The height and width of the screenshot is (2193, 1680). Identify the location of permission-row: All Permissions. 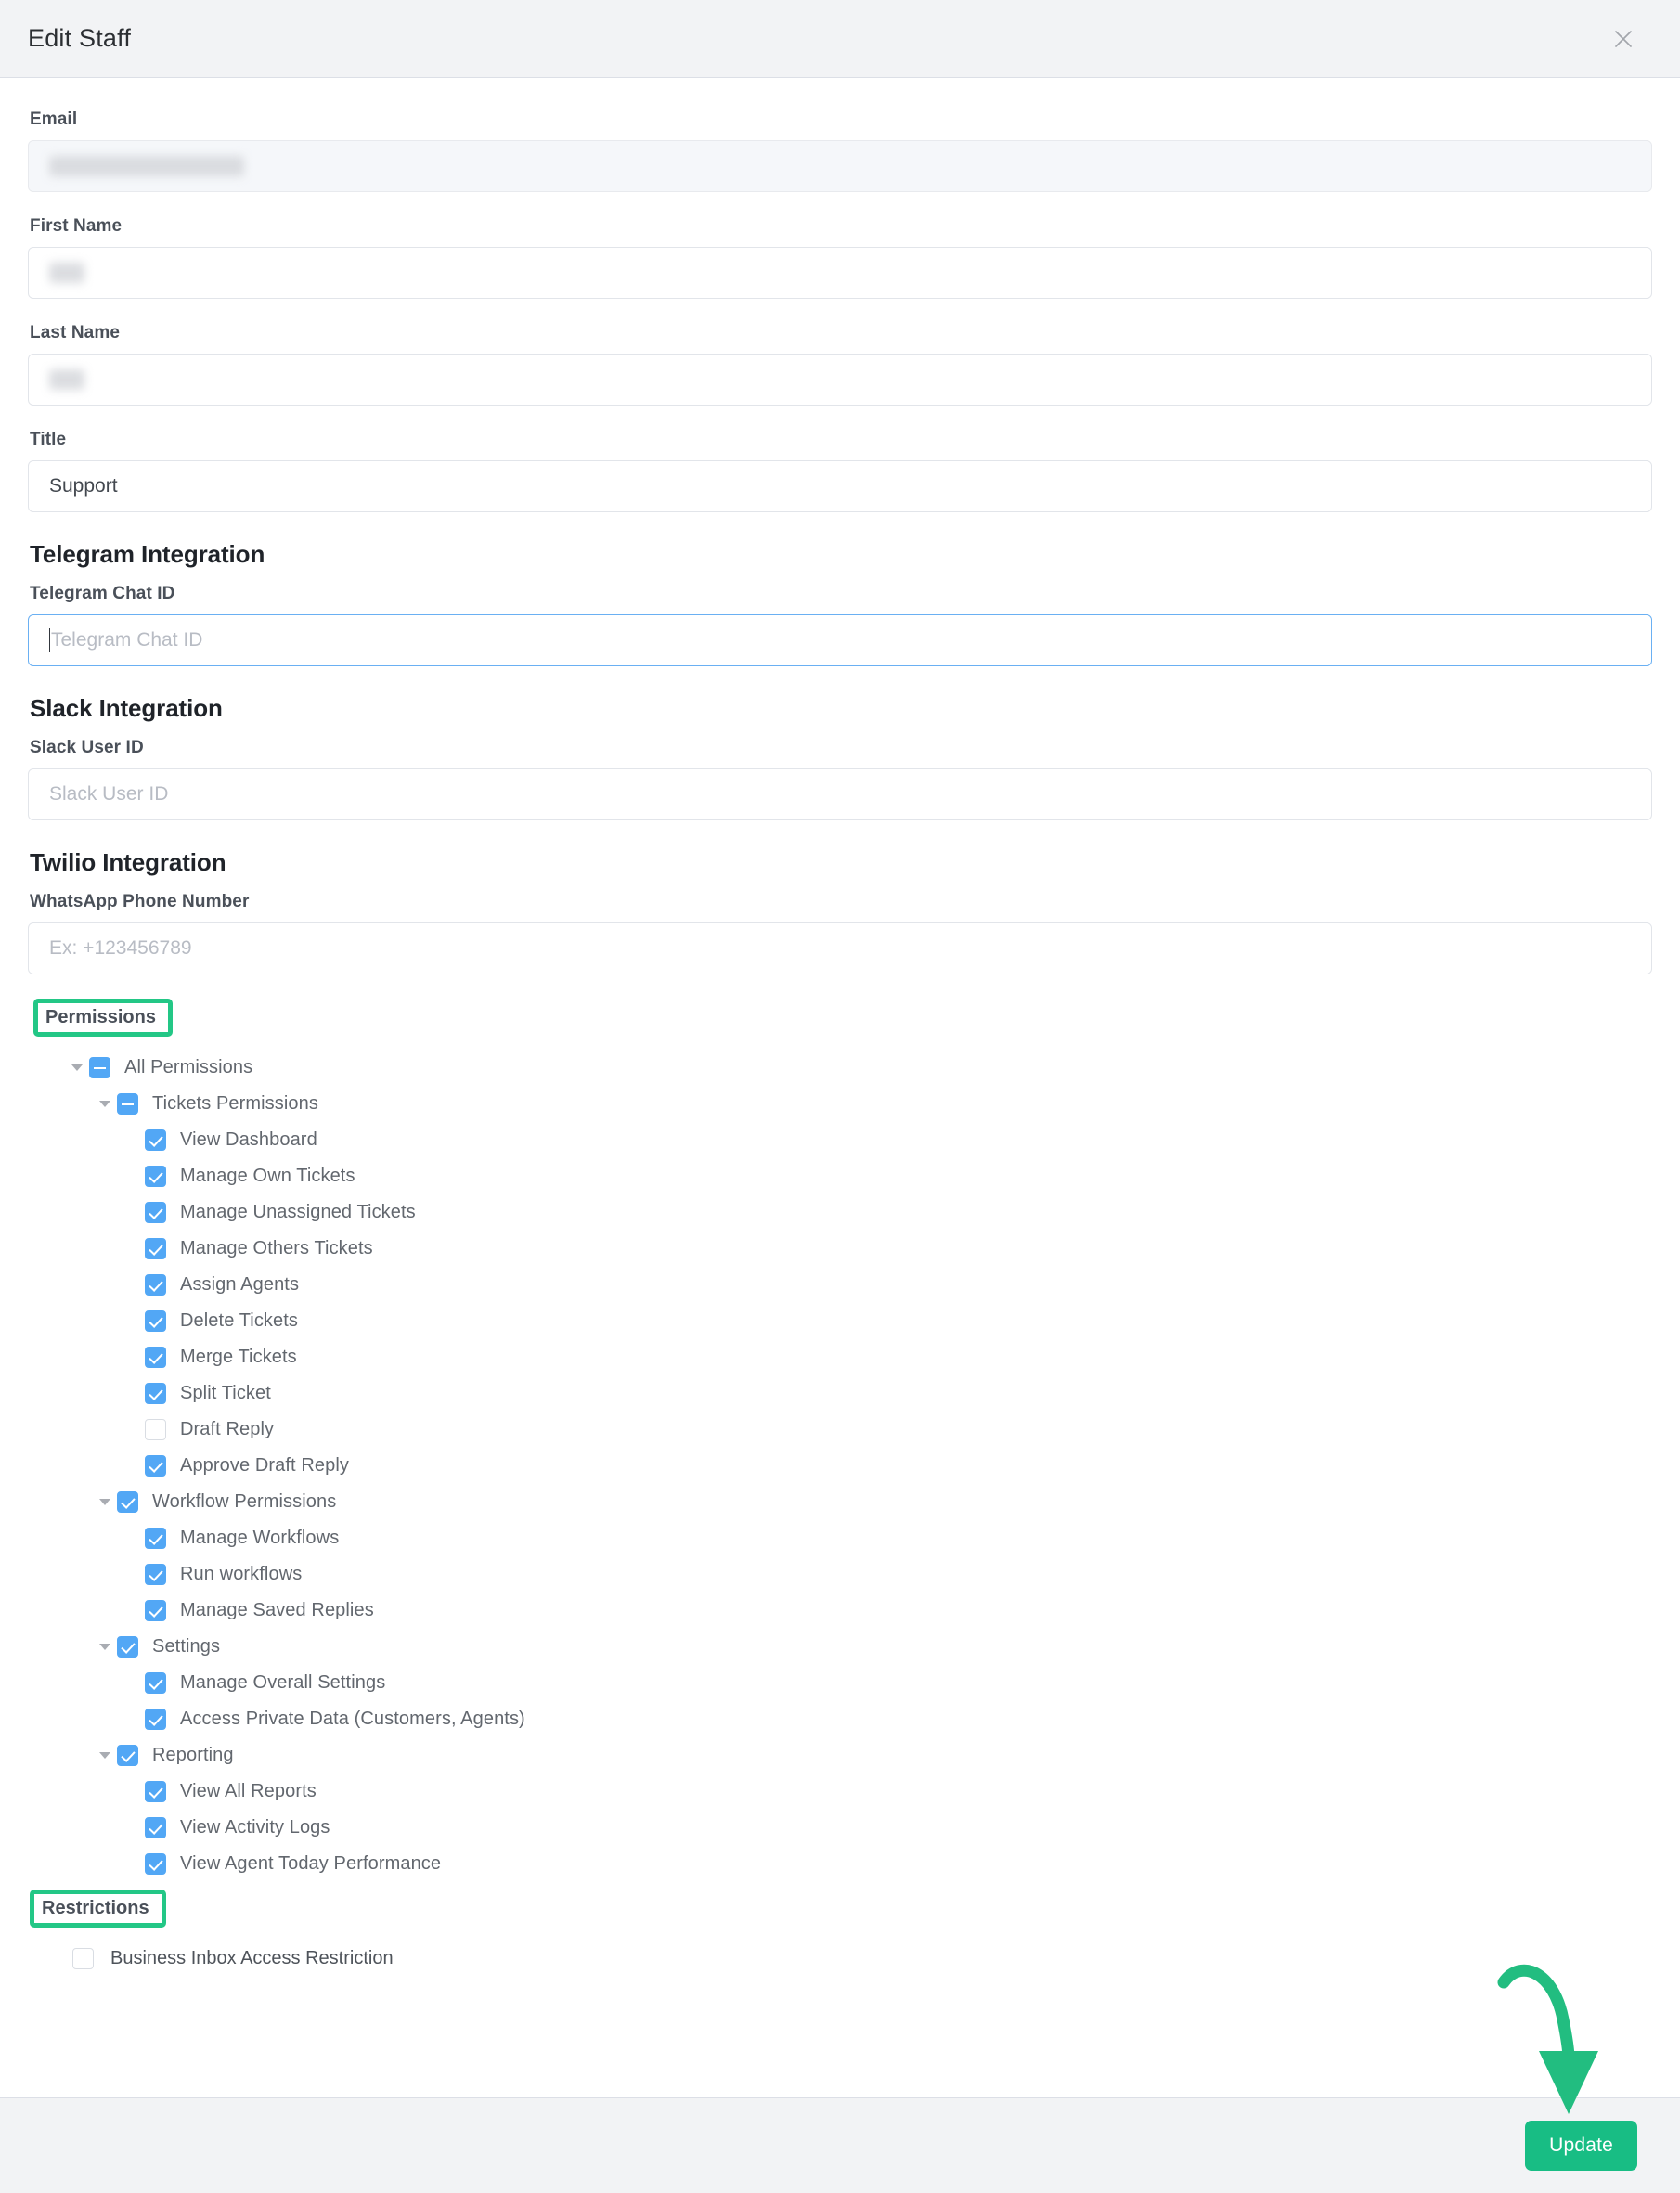
(840, 1068).